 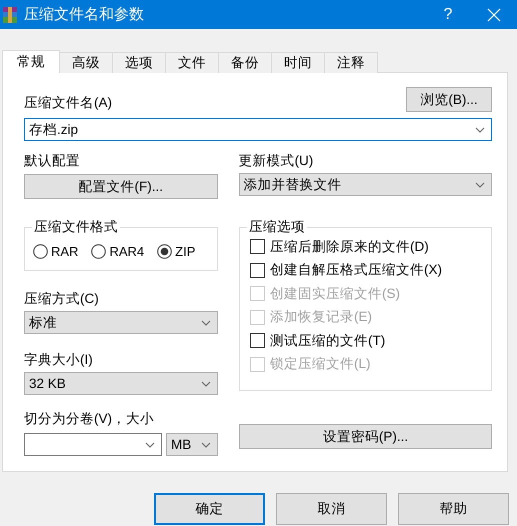 I want to click on tab: 注释, so click(x=351, y=62).